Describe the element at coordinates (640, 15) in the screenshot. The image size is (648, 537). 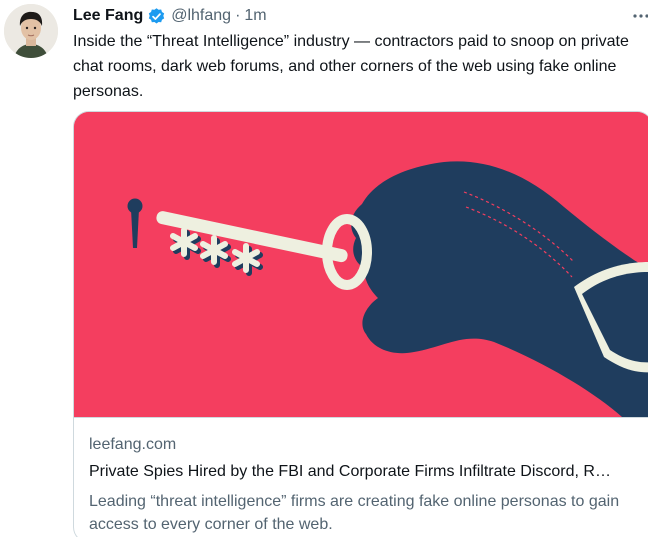
I see `more-options-icon` at that location.